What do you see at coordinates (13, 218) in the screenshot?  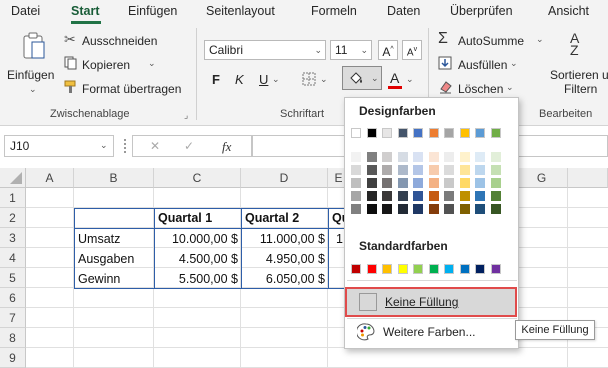 I see `row-header-2: 2` at bounding box center [13, 218].